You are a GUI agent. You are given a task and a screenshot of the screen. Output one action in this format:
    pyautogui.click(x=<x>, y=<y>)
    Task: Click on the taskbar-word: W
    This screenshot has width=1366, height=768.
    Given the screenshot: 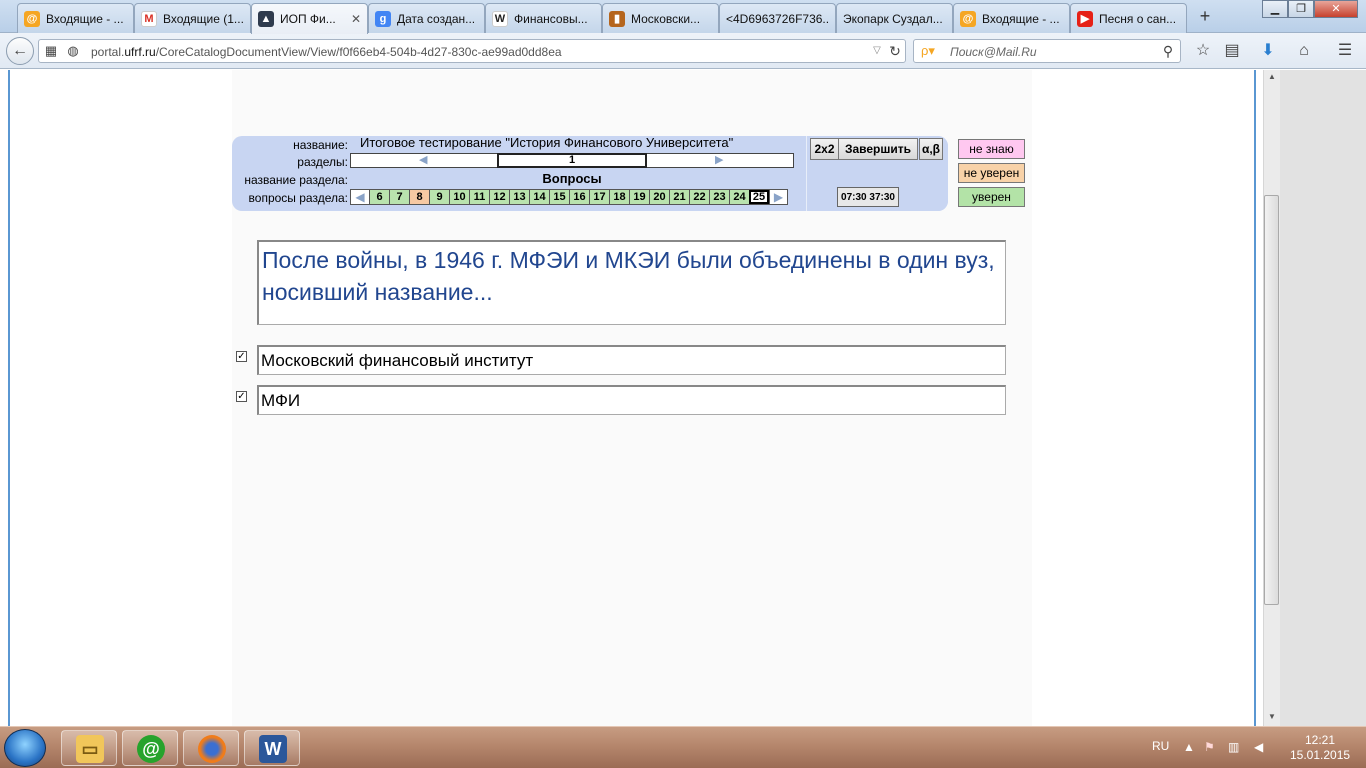 What is the action you would take?
    pyautogui.click(x=272, y=748)
    